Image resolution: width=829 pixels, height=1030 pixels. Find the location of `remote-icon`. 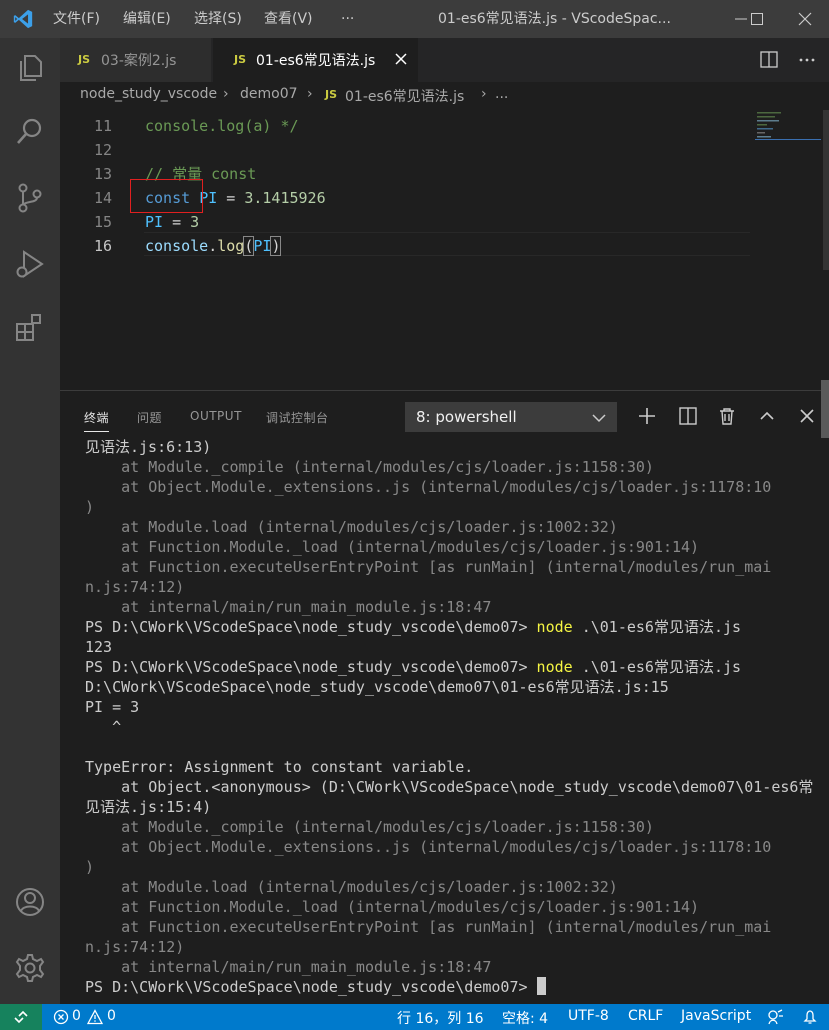

remote-icon is located at coordinates (21, 1017).